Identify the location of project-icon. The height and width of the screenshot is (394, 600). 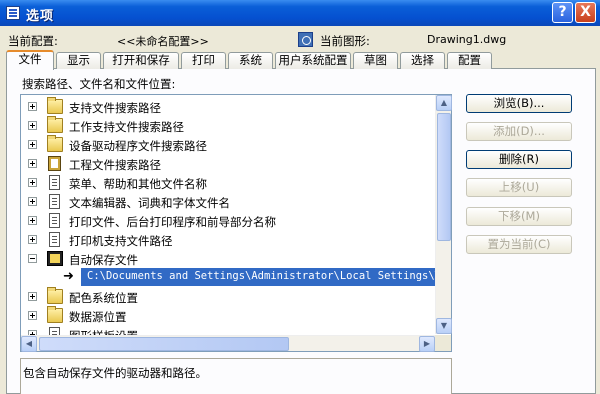
(54, 163).